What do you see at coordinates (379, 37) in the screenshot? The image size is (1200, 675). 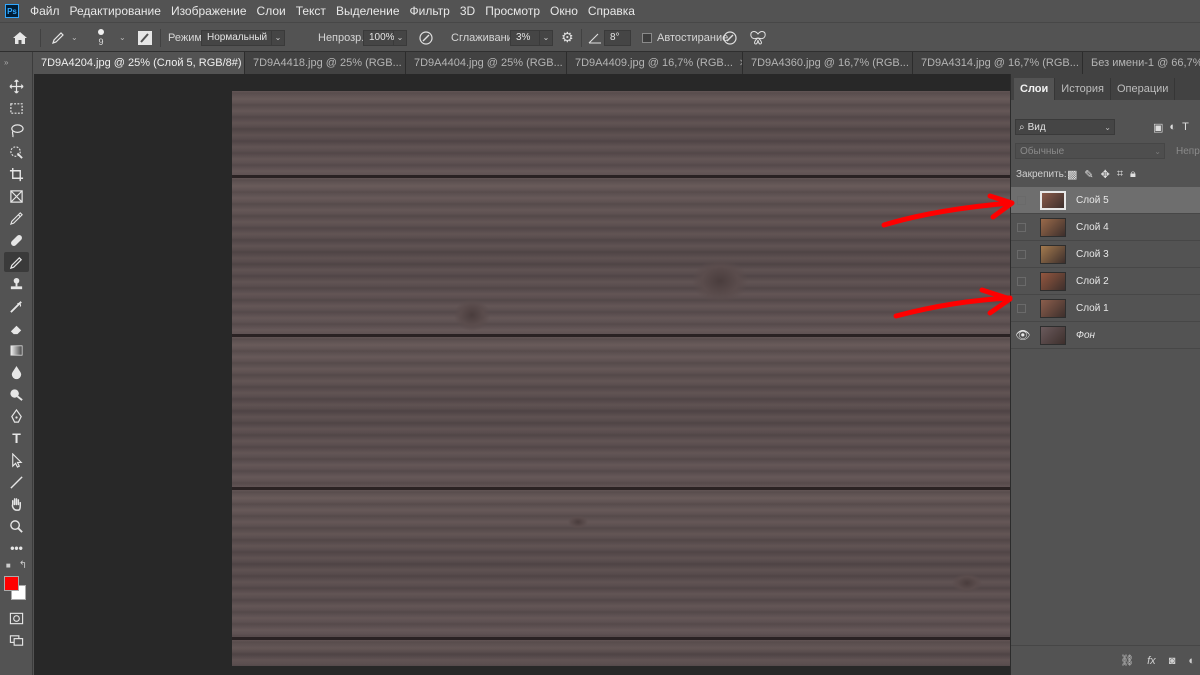 I see `opacity-value: 100%` at bounding box center [379, 37].